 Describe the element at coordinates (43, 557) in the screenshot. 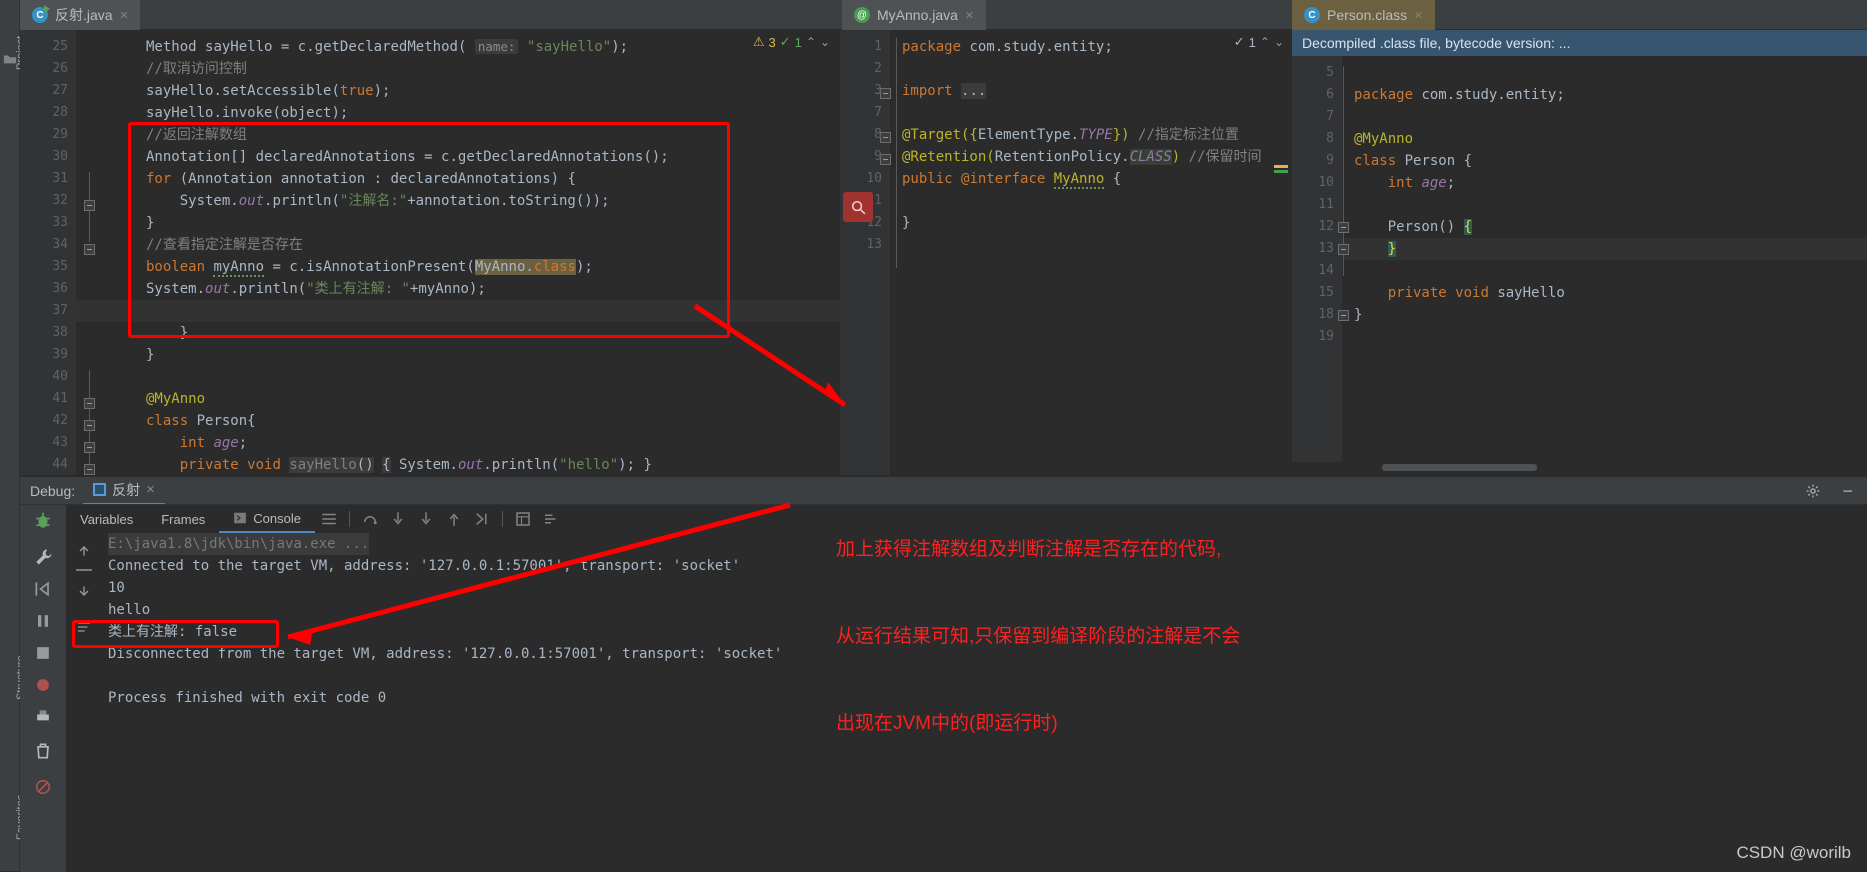

I see `wrench-icon` at that location.